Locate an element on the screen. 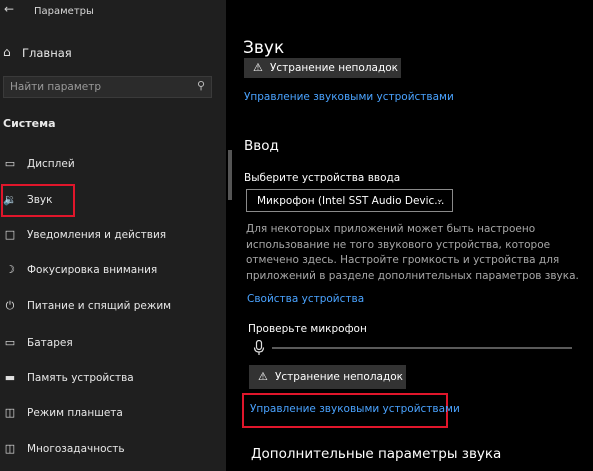 This screenshot has height=471, width=593. search-input: Найти параметр ⚲ is located at coordinates (107, 87).